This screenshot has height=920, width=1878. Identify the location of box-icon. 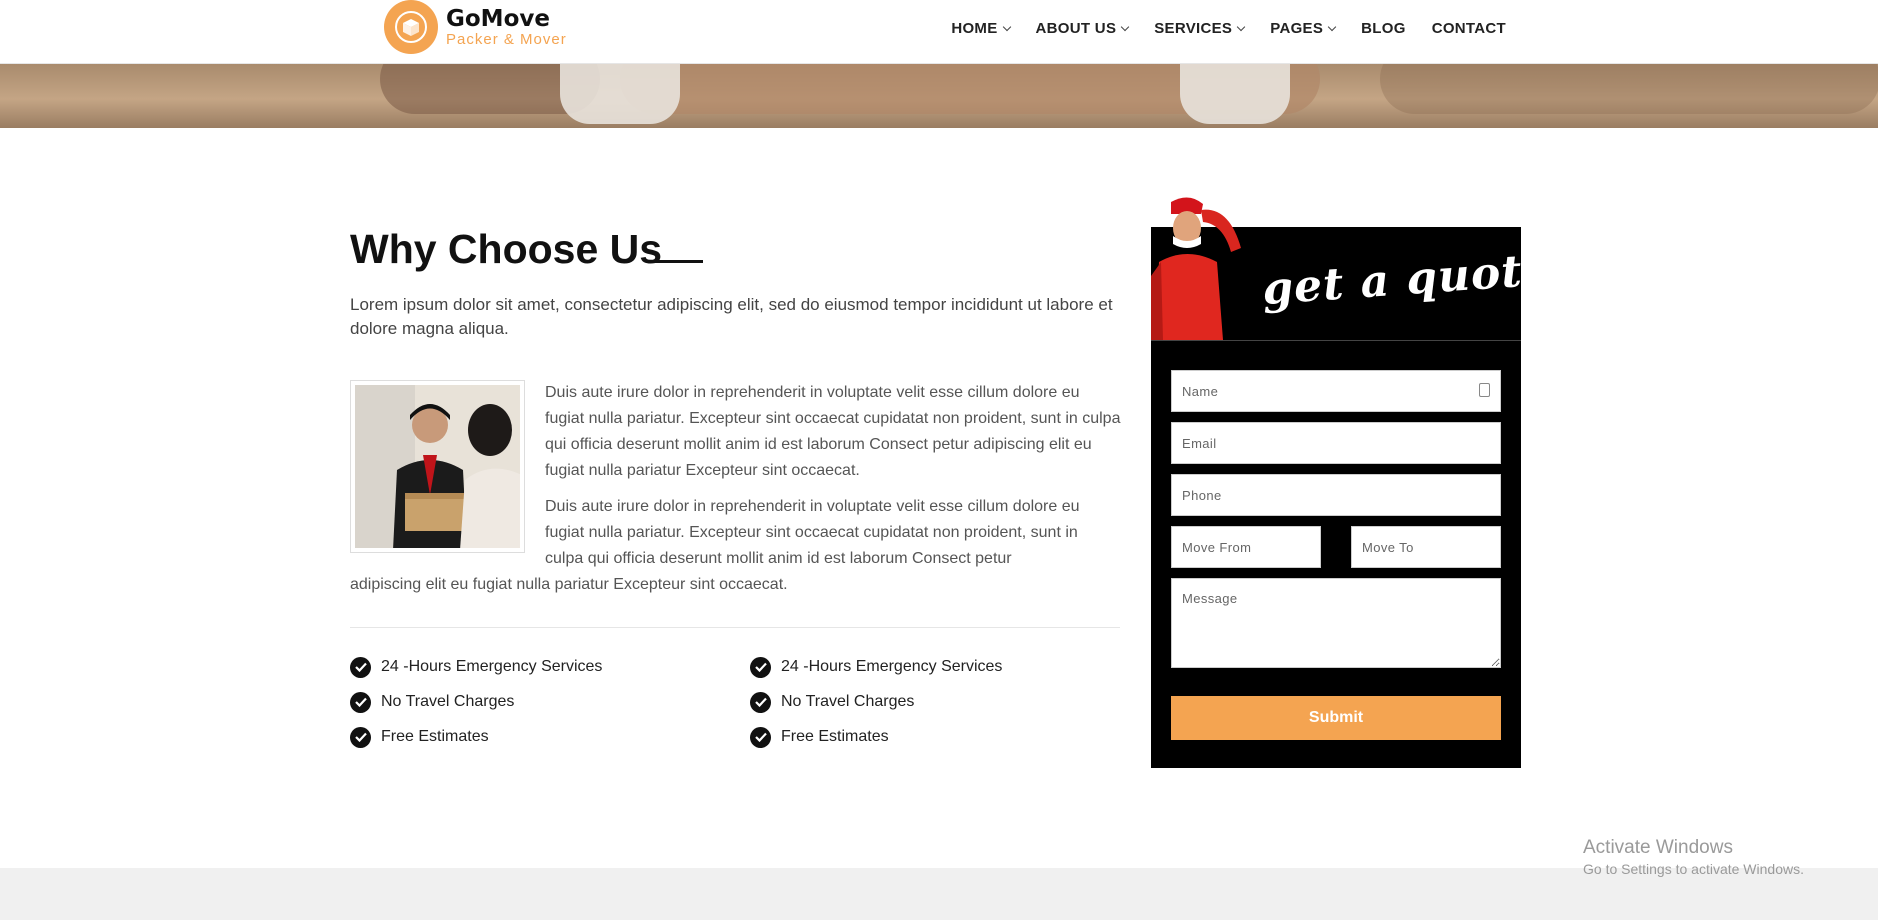
(411, 27).